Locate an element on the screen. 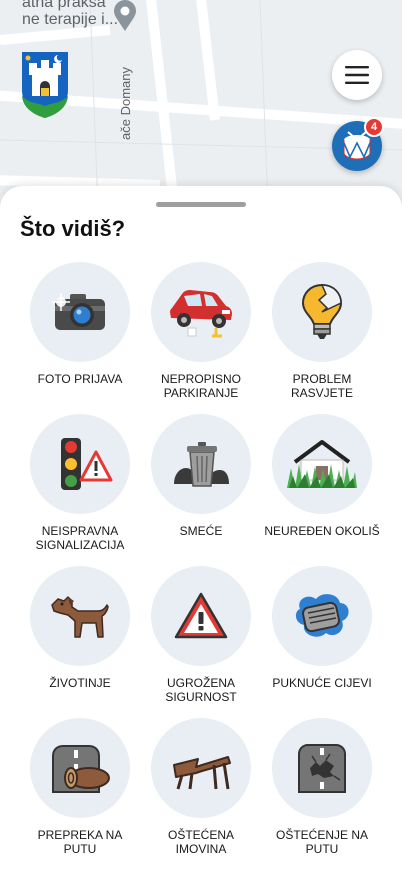 The width and height of the screenshot is (402, 874). camera-icon is located at coordinates (78, 311).